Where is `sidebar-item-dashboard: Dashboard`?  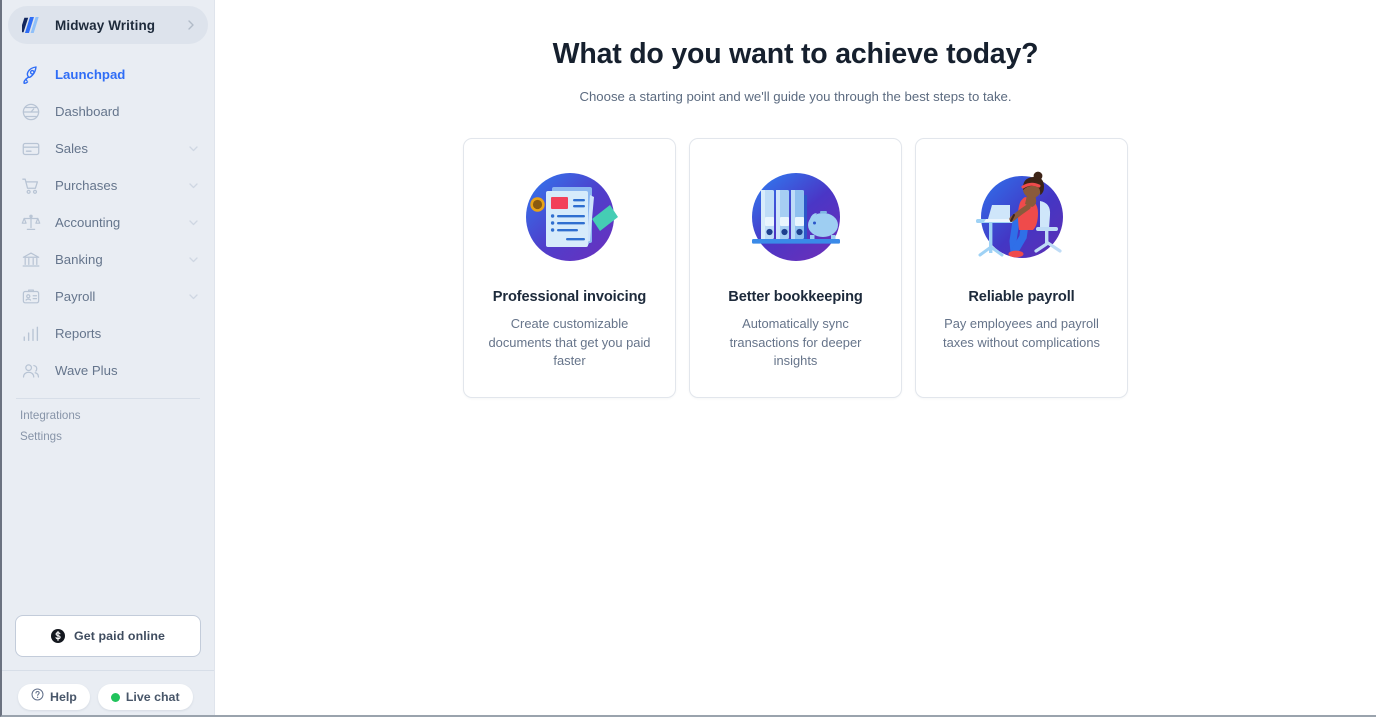 sidebar-item-dashboard: Dashboard is located at coordinates (108, 111).